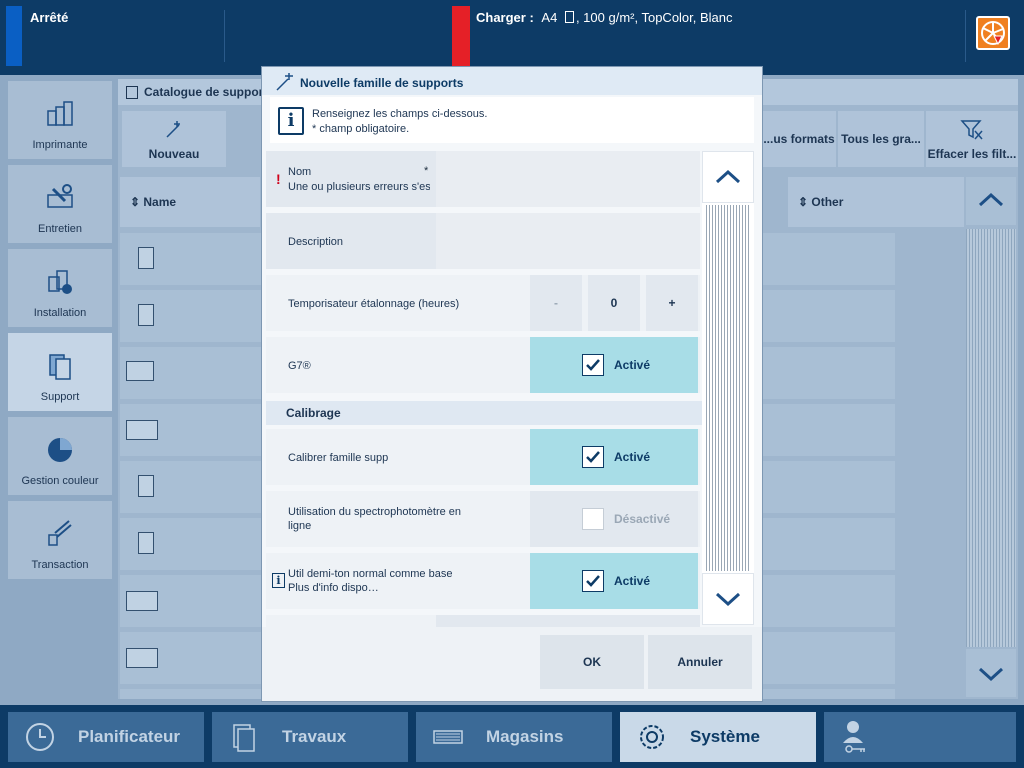 This screenshot has width=1024, height=768. I want to click on nav-jobs: Travaux, so click(310, 737).